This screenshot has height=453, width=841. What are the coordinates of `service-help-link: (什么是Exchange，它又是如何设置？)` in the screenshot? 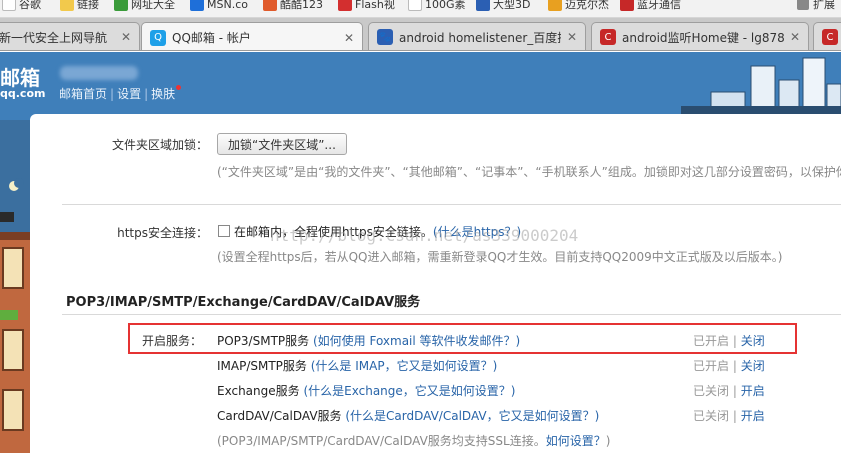 It's located at (409, 391).